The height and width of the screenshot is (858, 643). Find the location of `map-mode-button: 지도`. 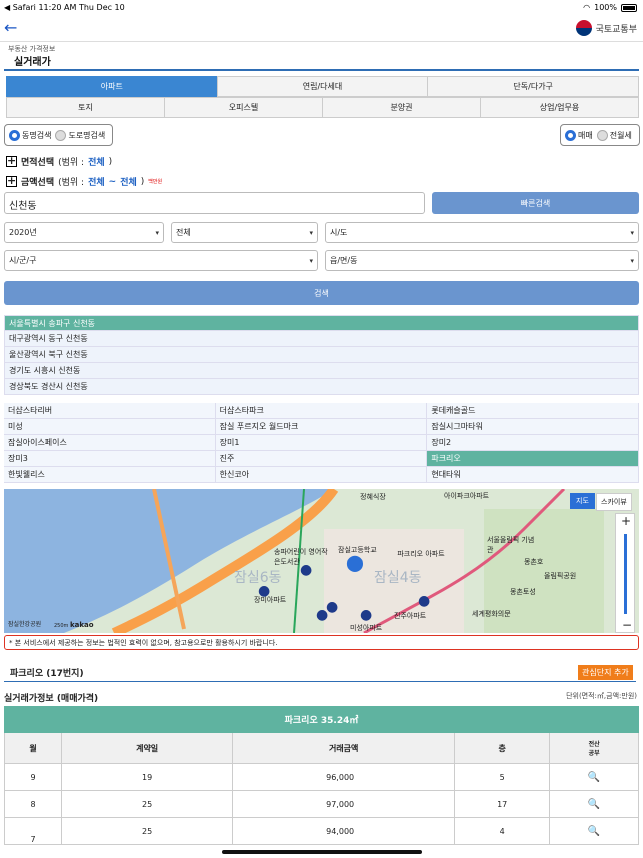

map-mode-button: 지도 is located at coordinates (582, 501).